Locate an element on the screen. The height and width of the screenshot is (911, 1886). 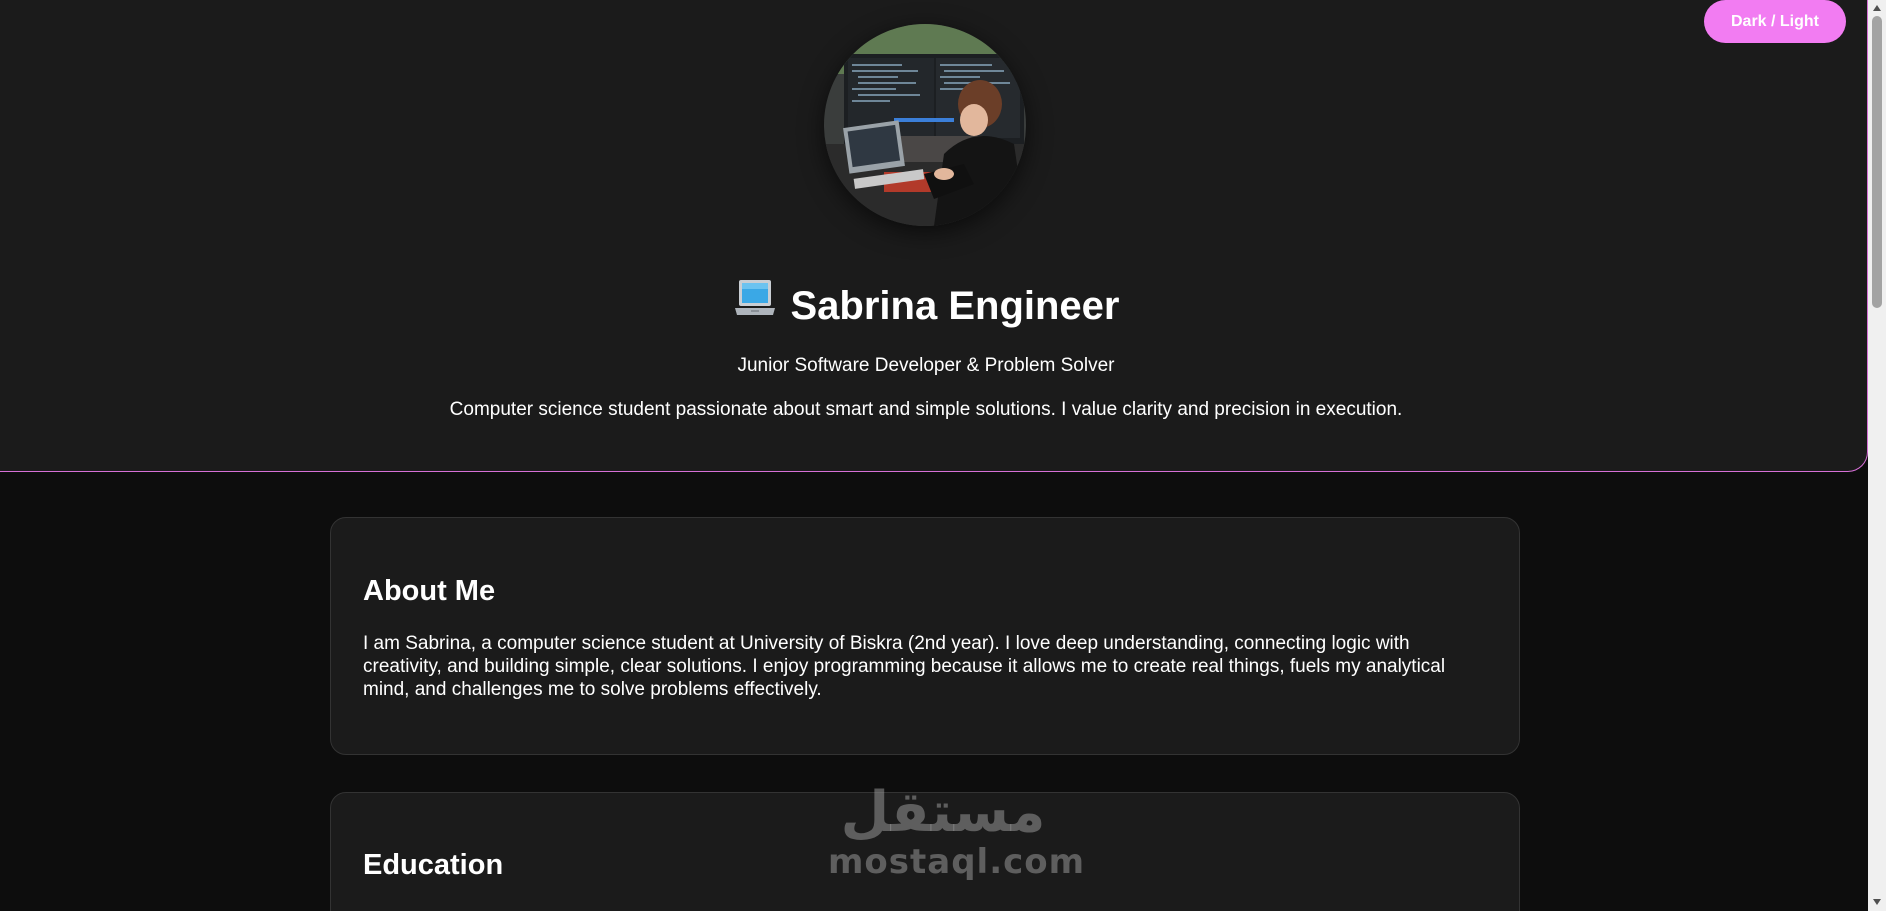
vertical-scrollbar is located at coordinates (1877, 455).